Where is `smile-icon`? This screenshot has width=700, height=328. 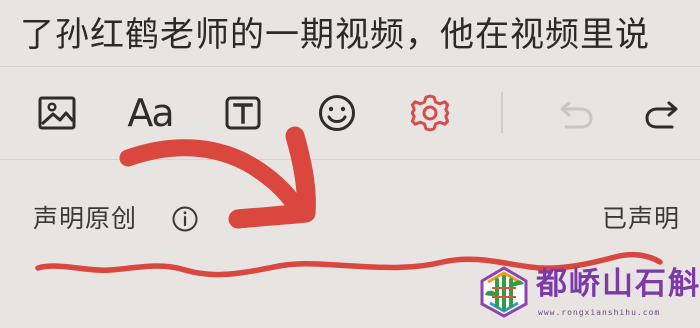
smile-icon is located at coordinates (337, 113).